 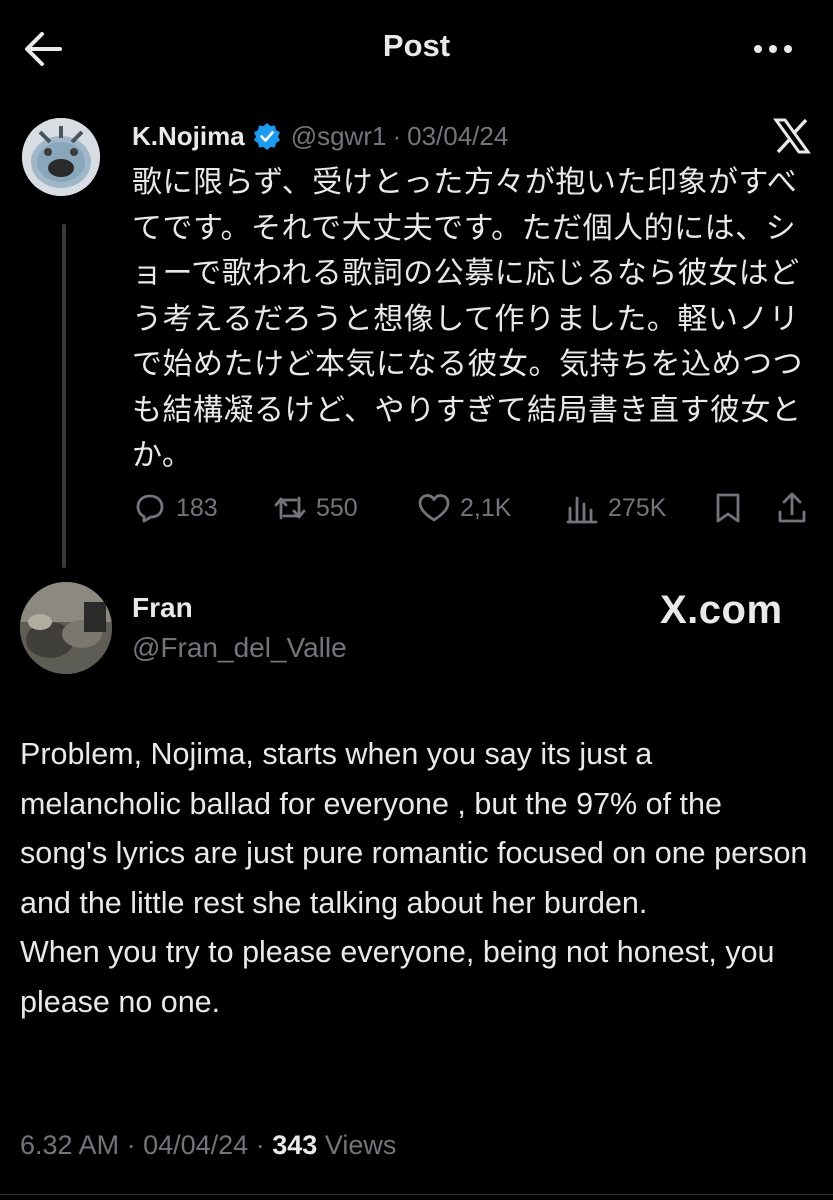 What do you see at coordinates (64, 396) in the screenshot?
I see `thread-line` at bounding box center [64, 396].